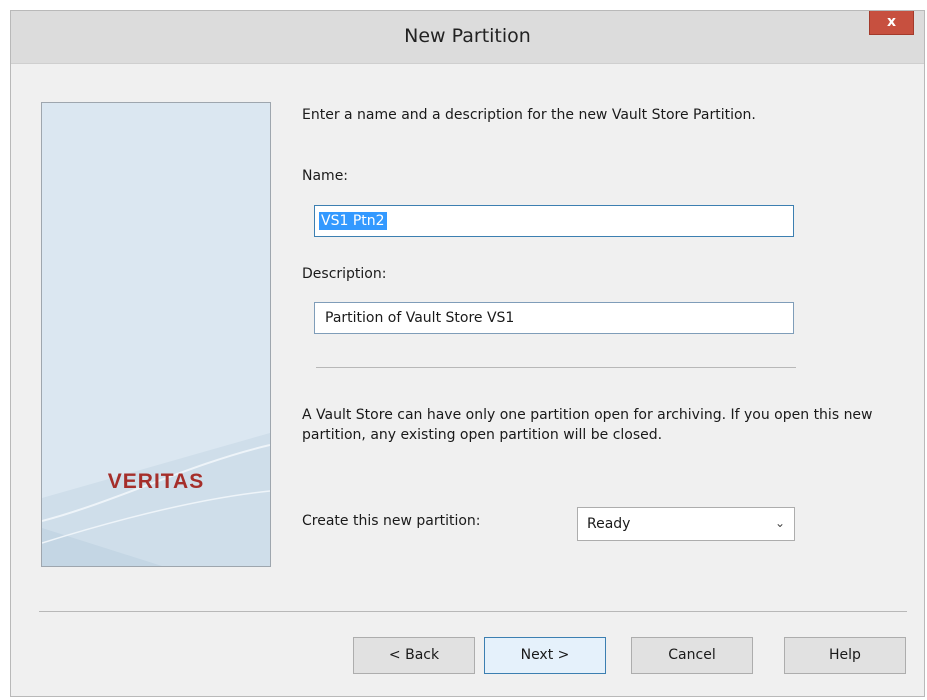 This screenshot has height=700, width=927. What do you see at coordinates (156, 481) in the screenshot?
I see `veritas-logo: VERITAS` at bounding box center [156, 481].